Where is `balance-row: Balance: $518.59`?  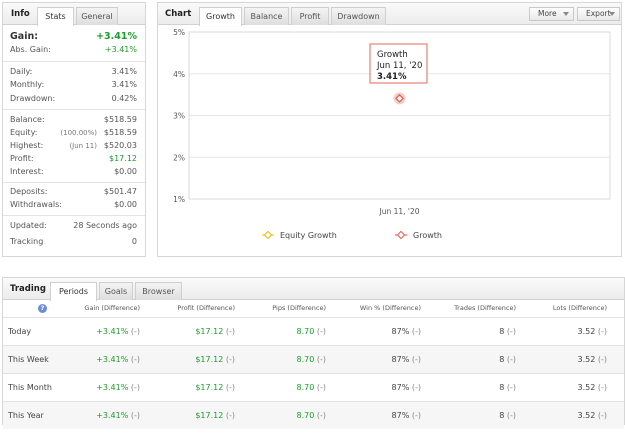
balance-row: Balance: $518.59 is located at coordinates (73, 121).